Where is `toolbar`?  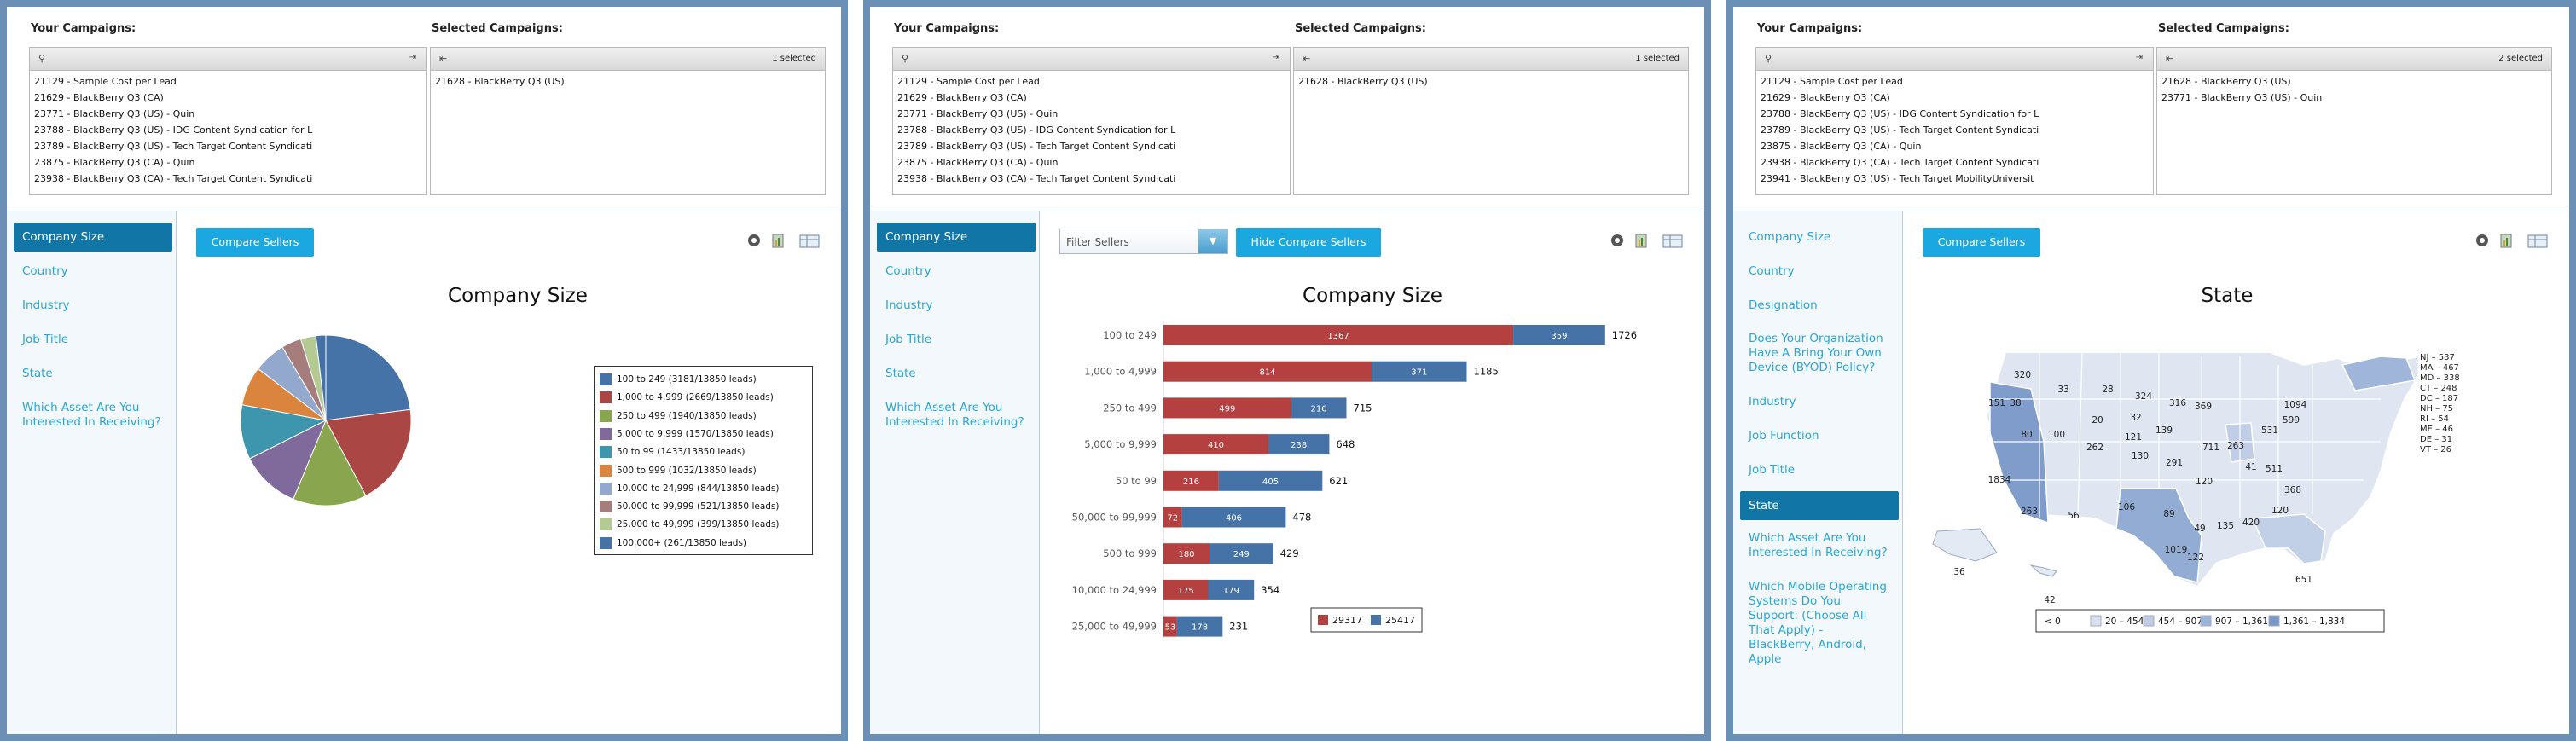
toolbar is located at coordinates (784, 241).